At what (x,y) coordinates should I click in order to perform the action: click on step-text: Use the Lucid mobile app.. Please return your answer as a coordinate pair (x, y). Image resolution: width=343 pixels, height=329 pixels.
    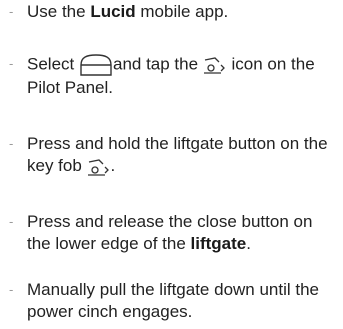
    Looking at the image, I should click on (128, 11).